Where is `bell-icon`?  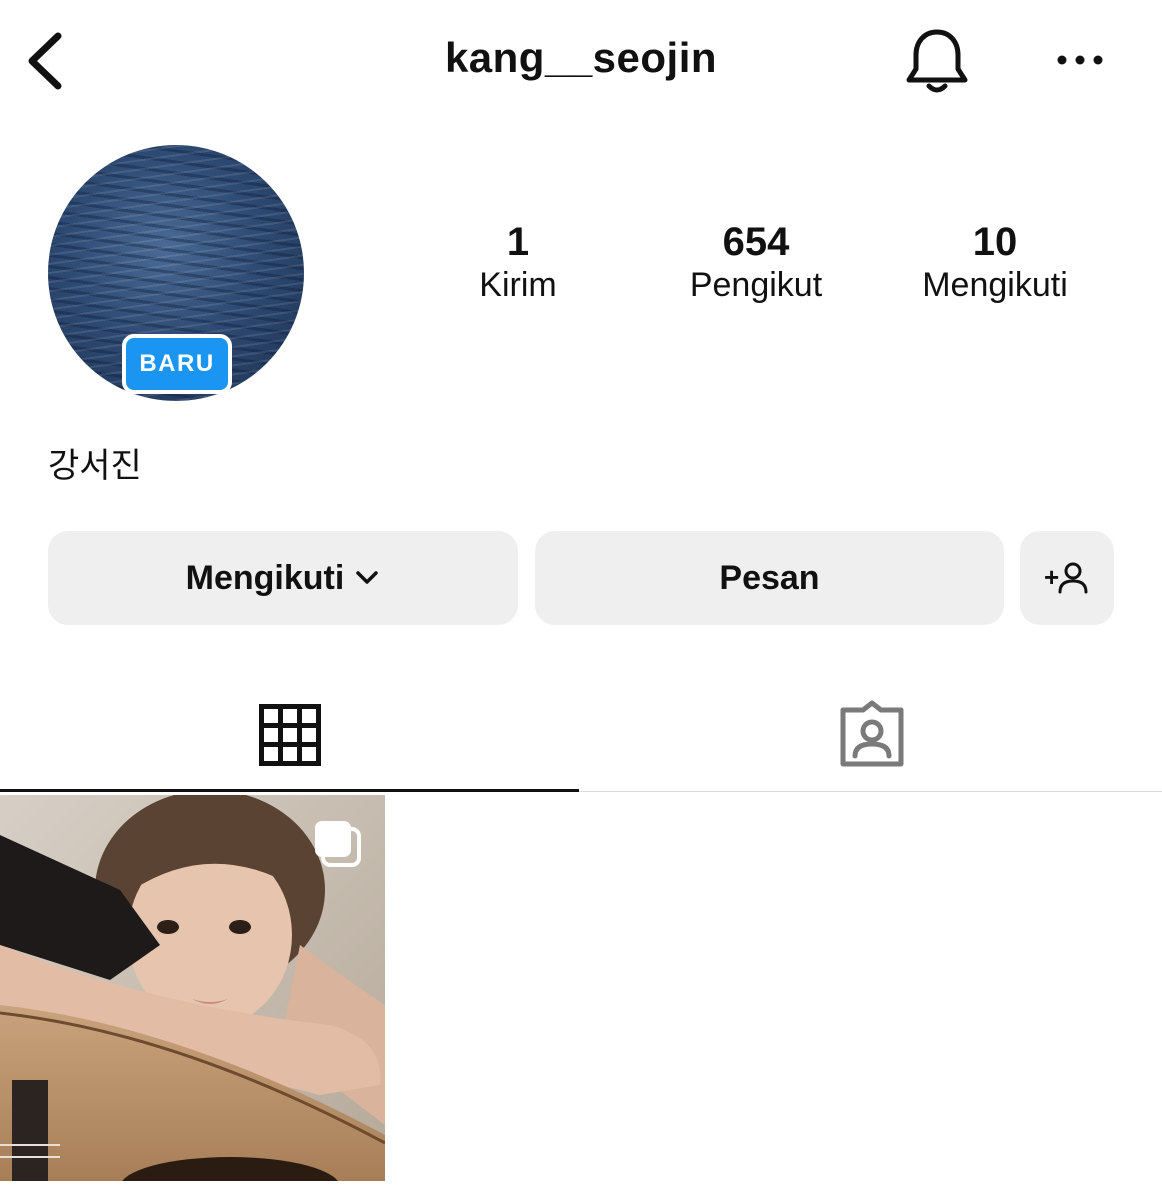 bell-icon is located at coordinates (937, 61).